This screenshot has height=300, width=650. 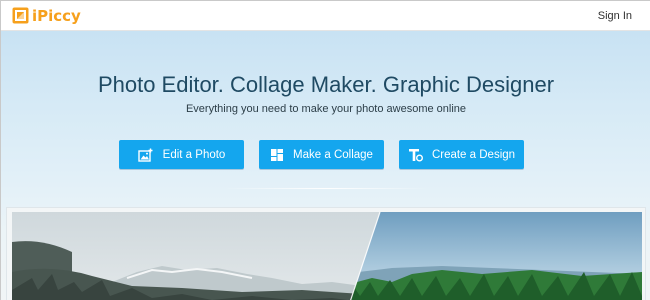 What do you see at coordinates (473, 154) in the screenshot?
I see `create-design-label: Create a Design` at bounding box center [473, 154].